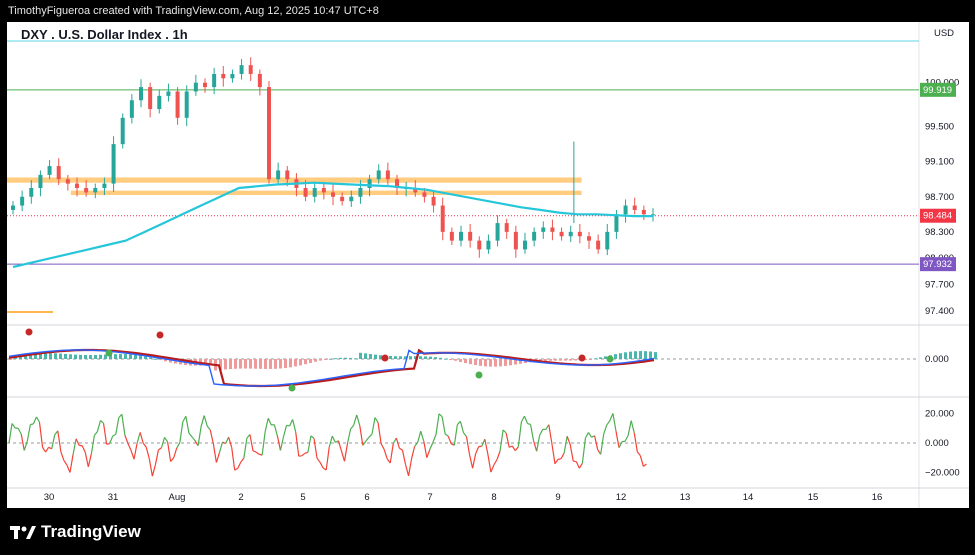 The image size is (975, 555). Describe the element at coordinates (944, 33) in the screenshot. I see `currency-label: USD` at that location.